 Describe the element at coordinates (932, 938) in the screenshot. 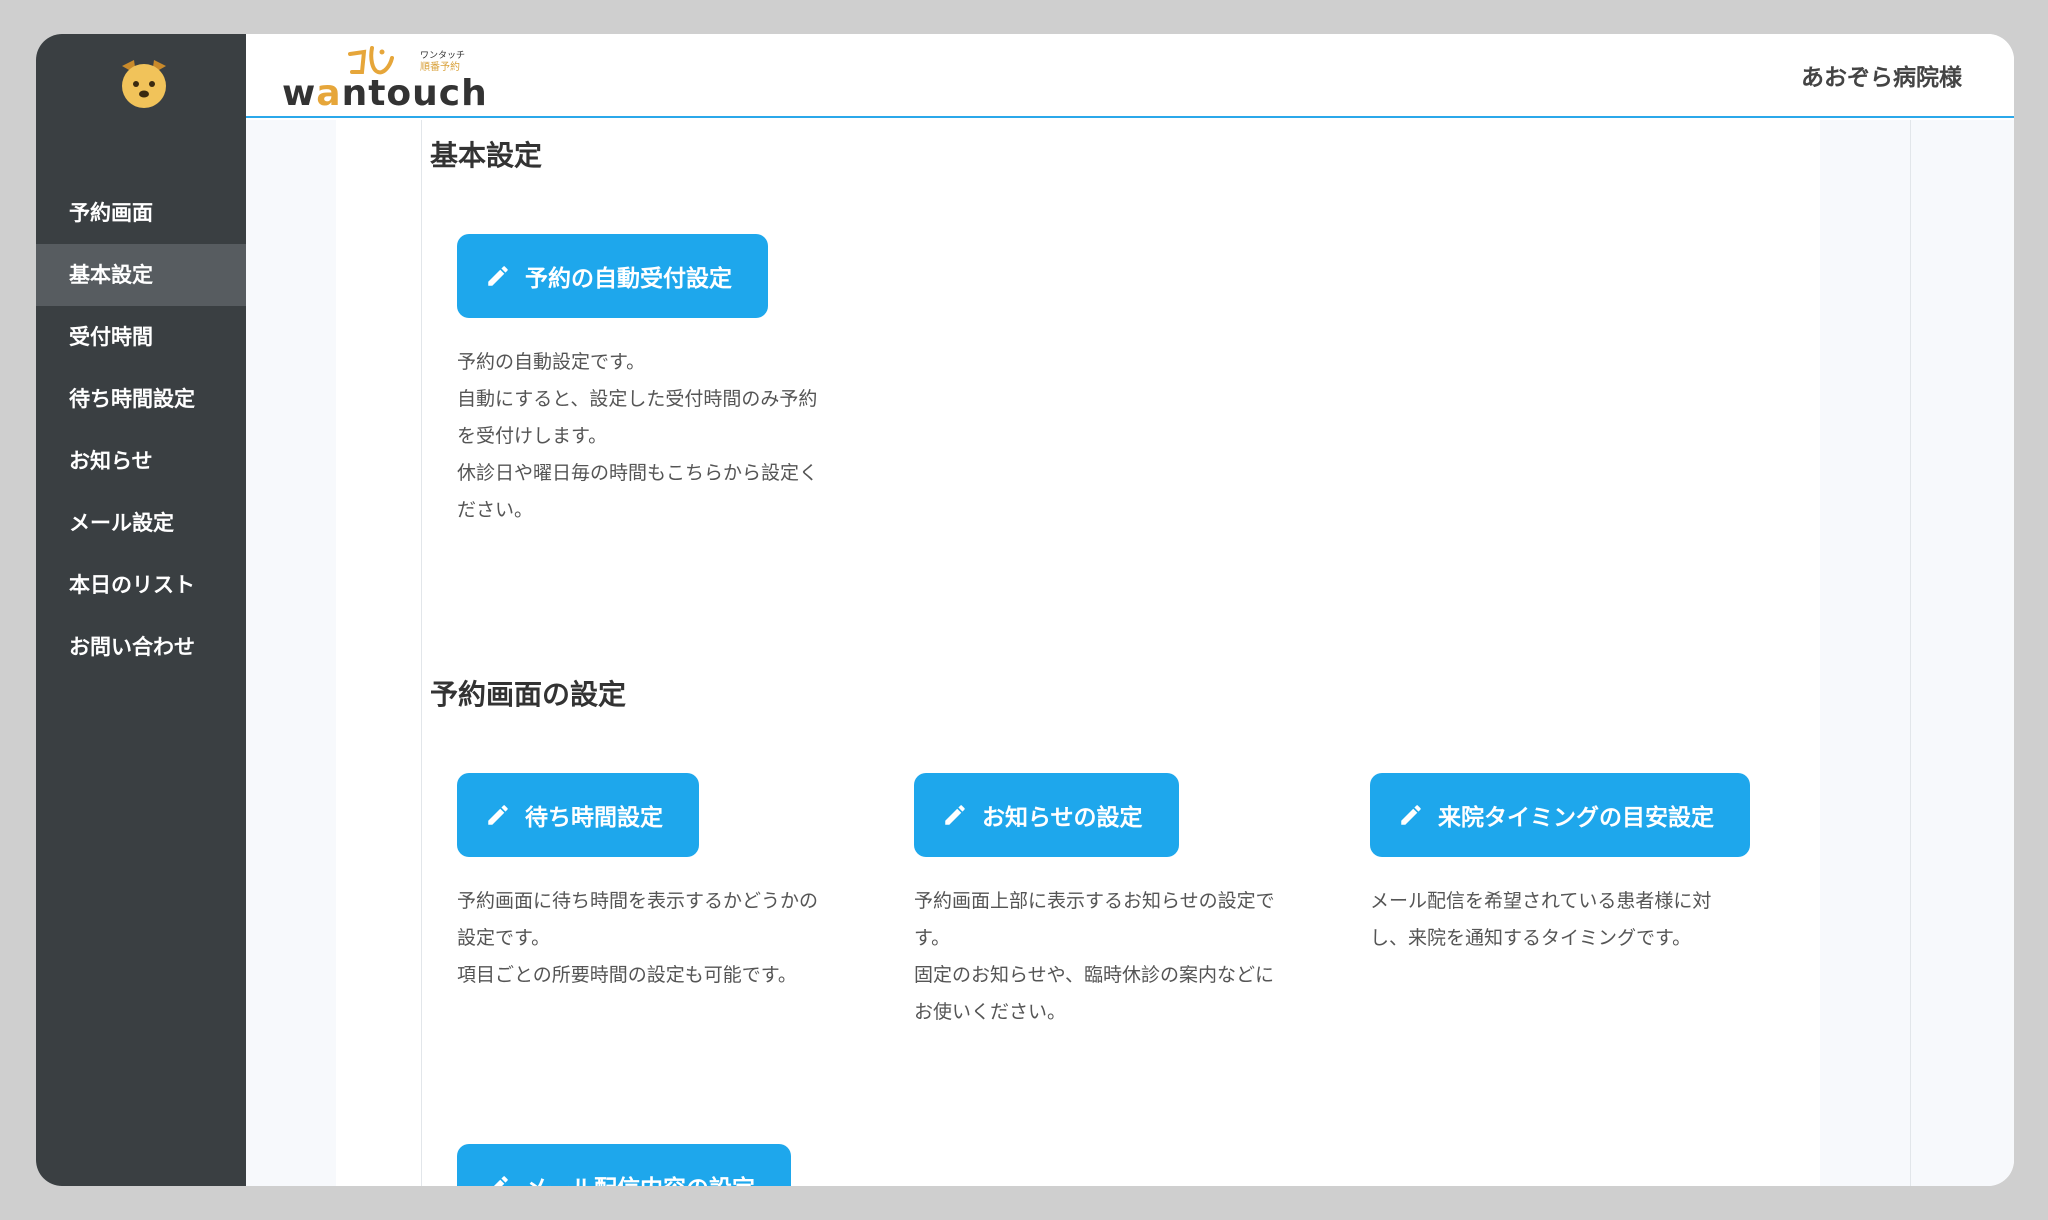

I see `description-line: す。` at that location.